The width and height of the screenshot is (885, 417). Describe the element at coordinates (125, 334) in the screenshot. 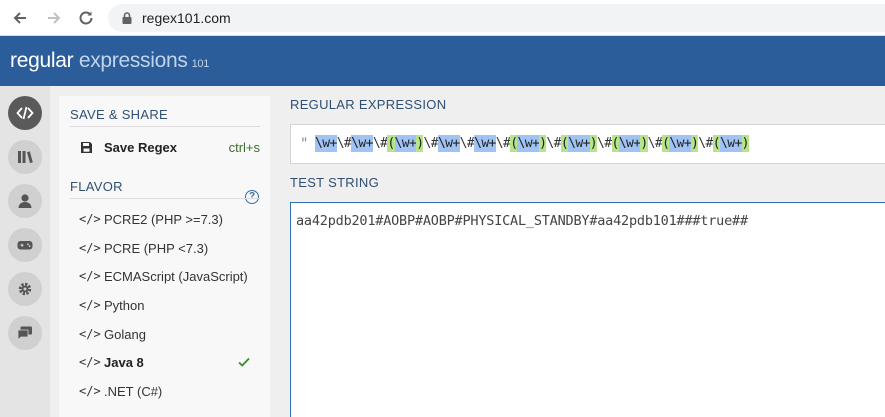

I see `flavor-label: Golang` at that location.